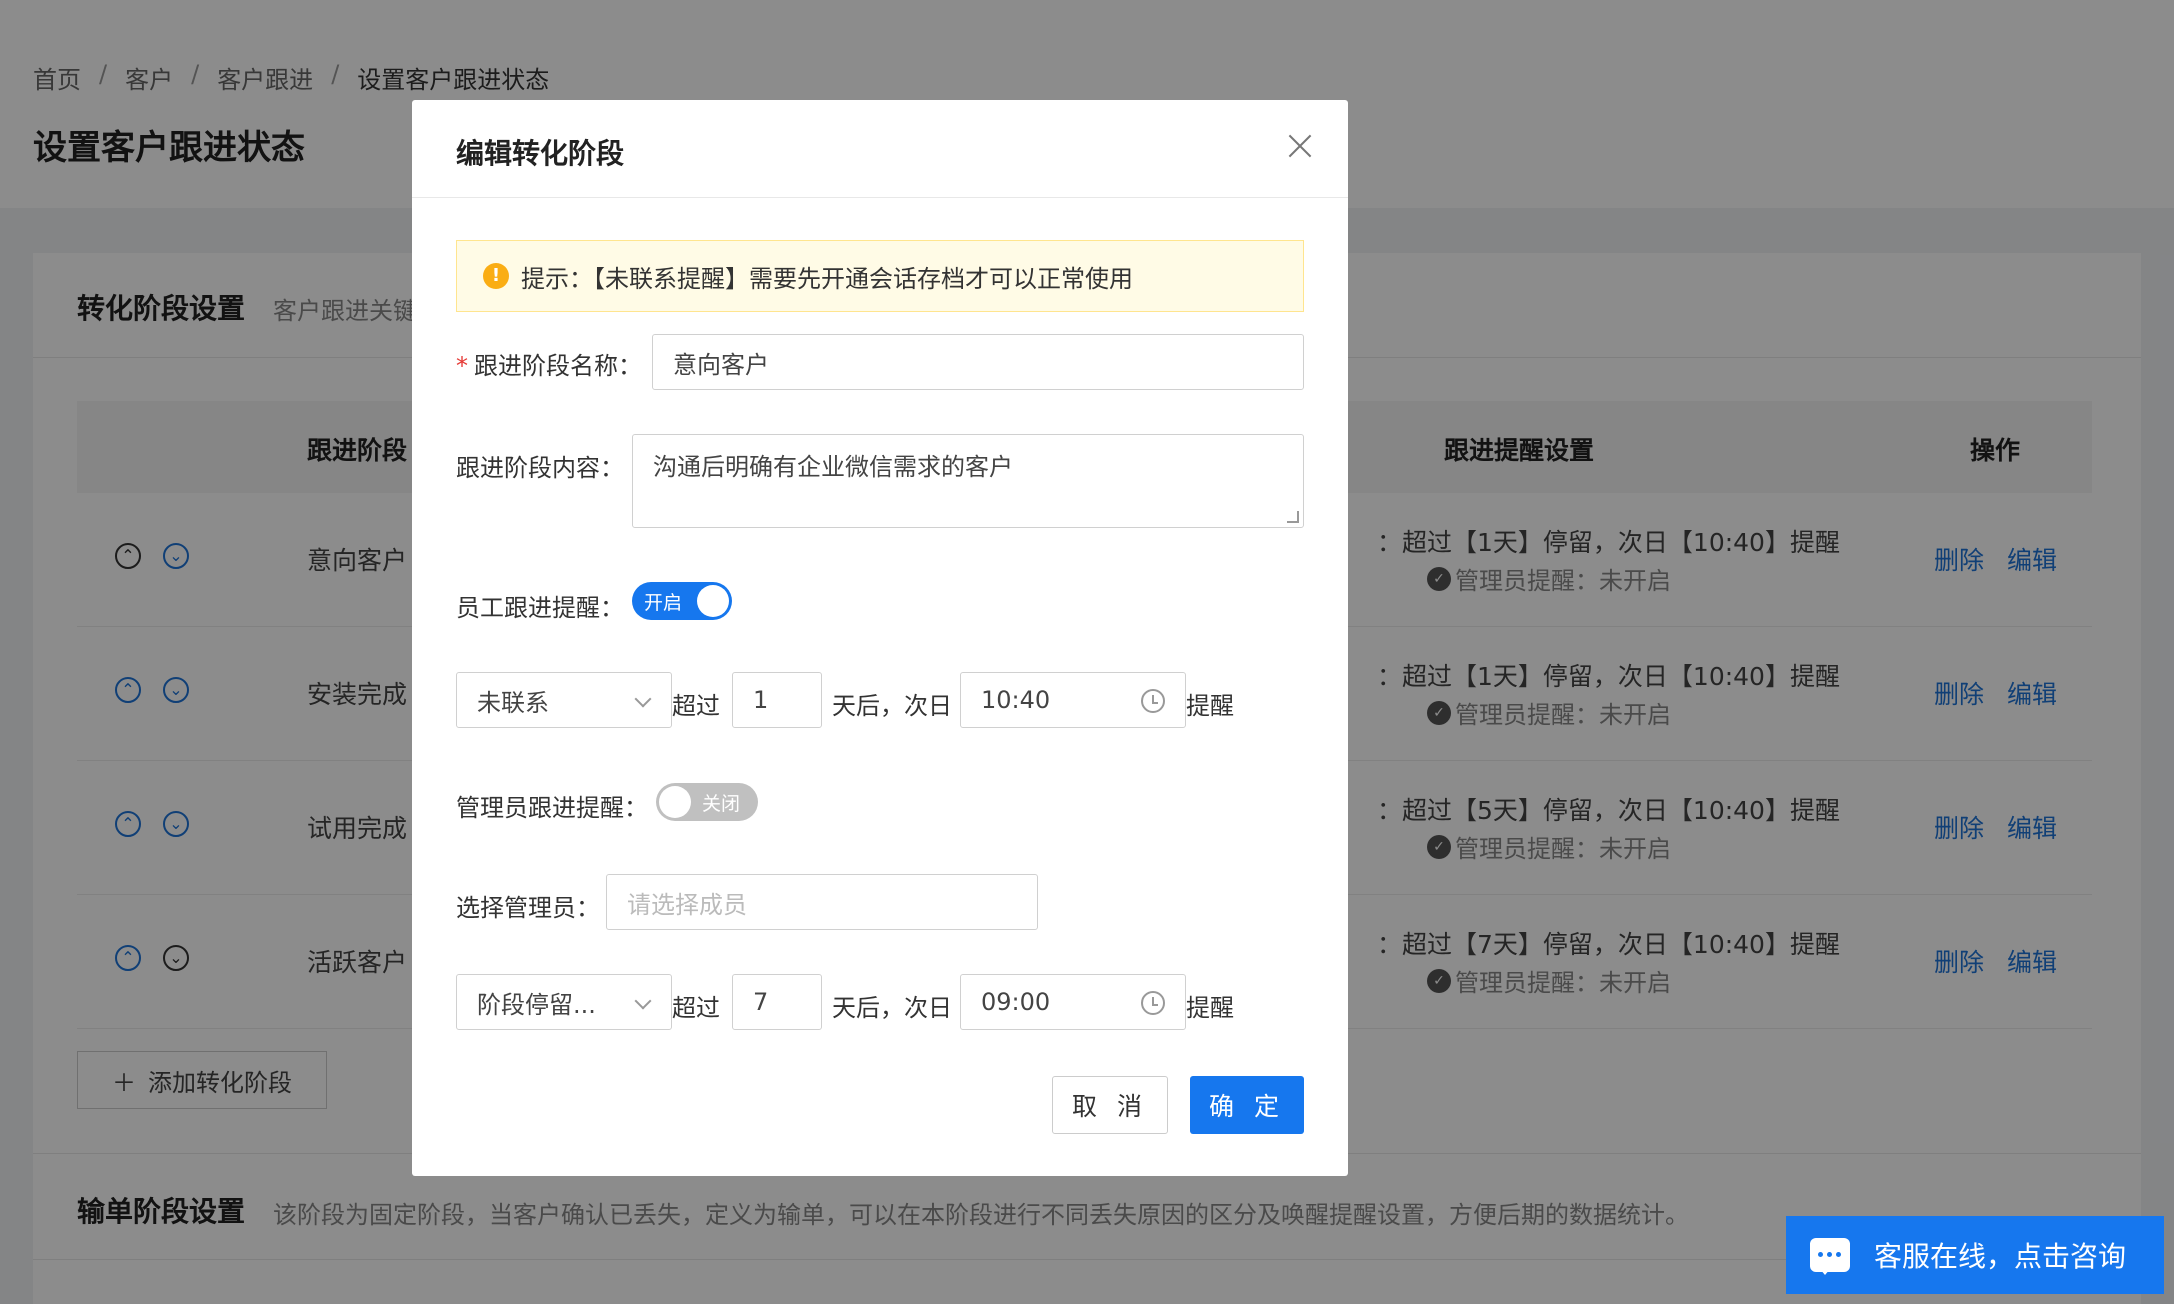  I want to click on customer-service-chat-button: 客服在线，点击咨询, so click(1975, 1255).